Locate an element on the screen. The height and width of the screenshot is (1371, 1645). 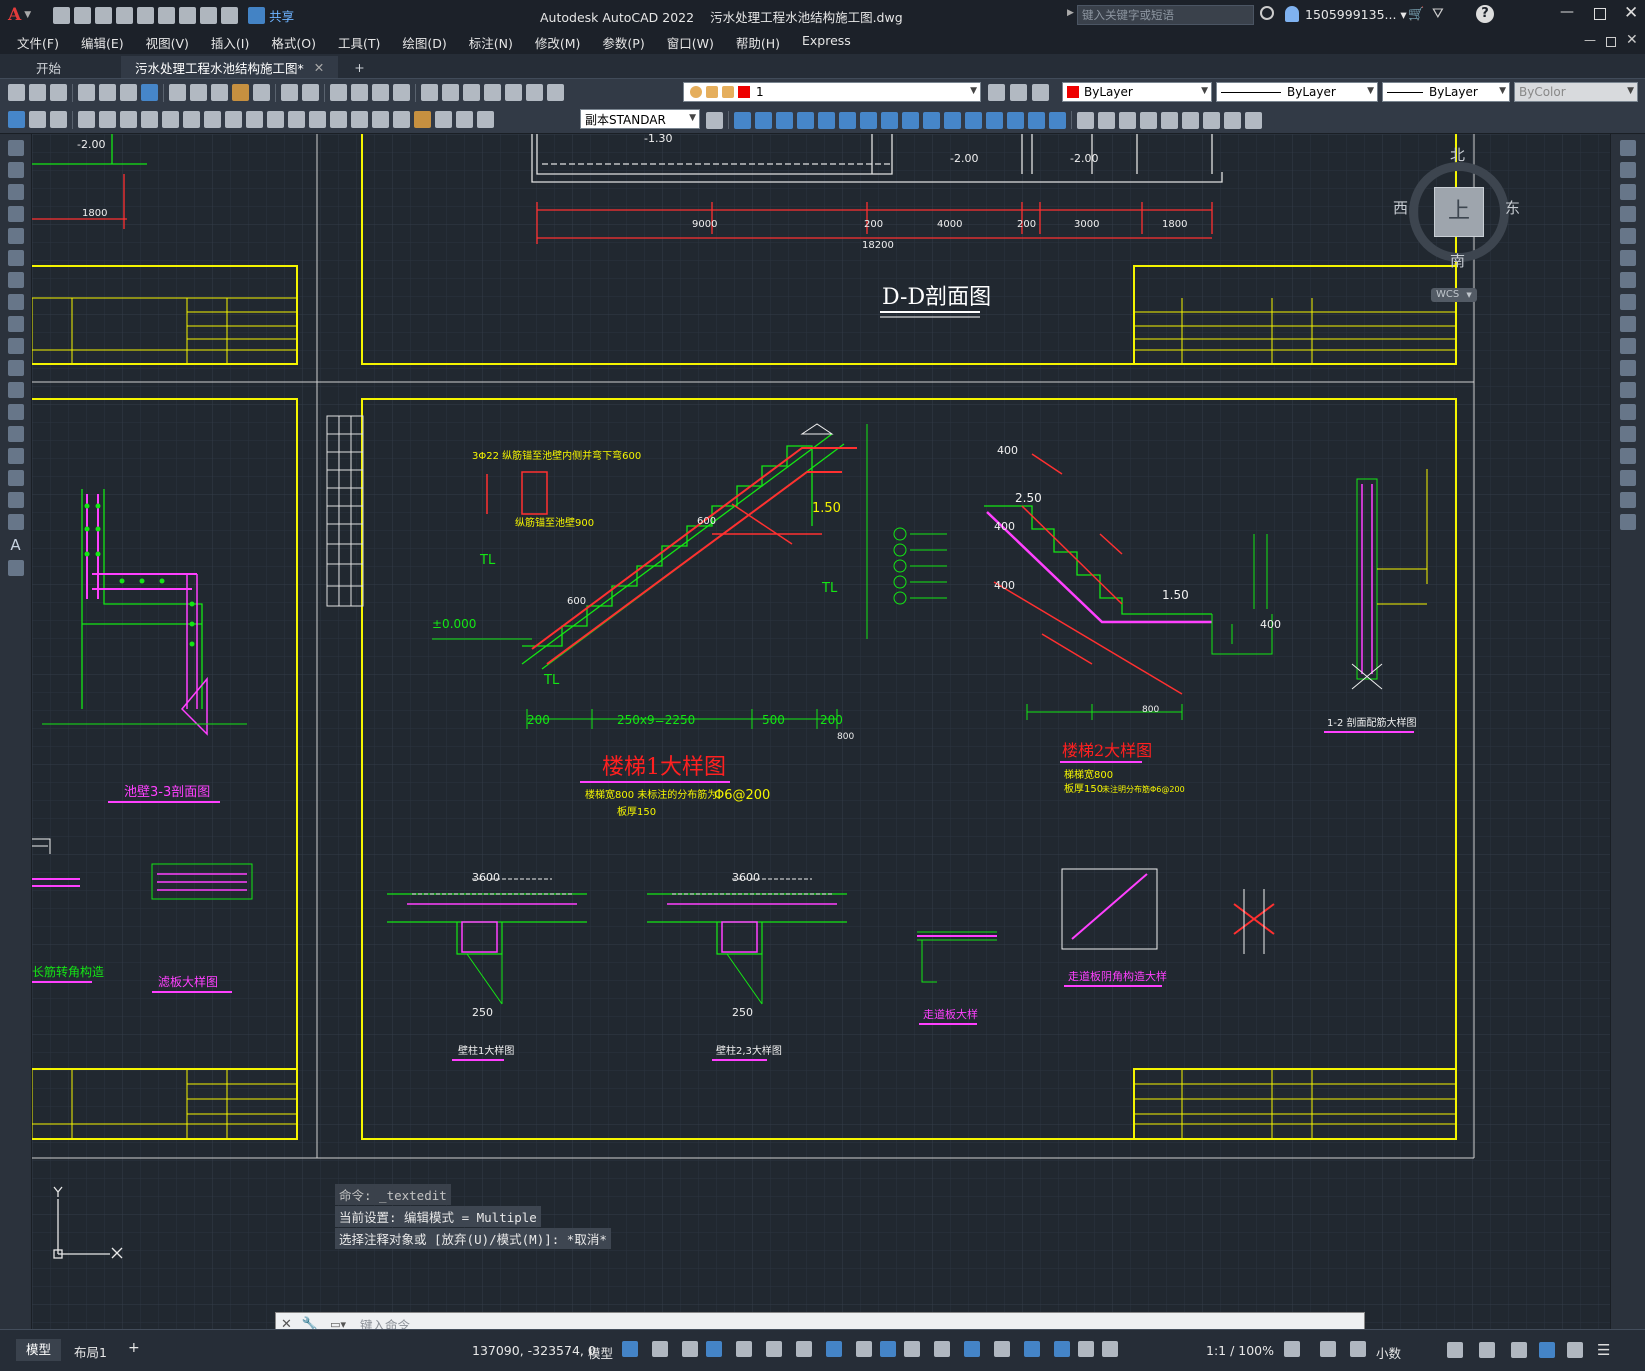
join-dock-icon is located at coordinates (1628, 434).